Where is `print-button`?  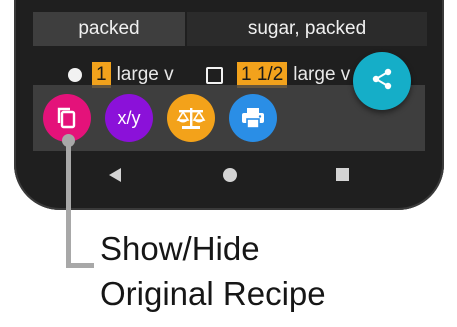 print-button is located at coordinates (253, 118).